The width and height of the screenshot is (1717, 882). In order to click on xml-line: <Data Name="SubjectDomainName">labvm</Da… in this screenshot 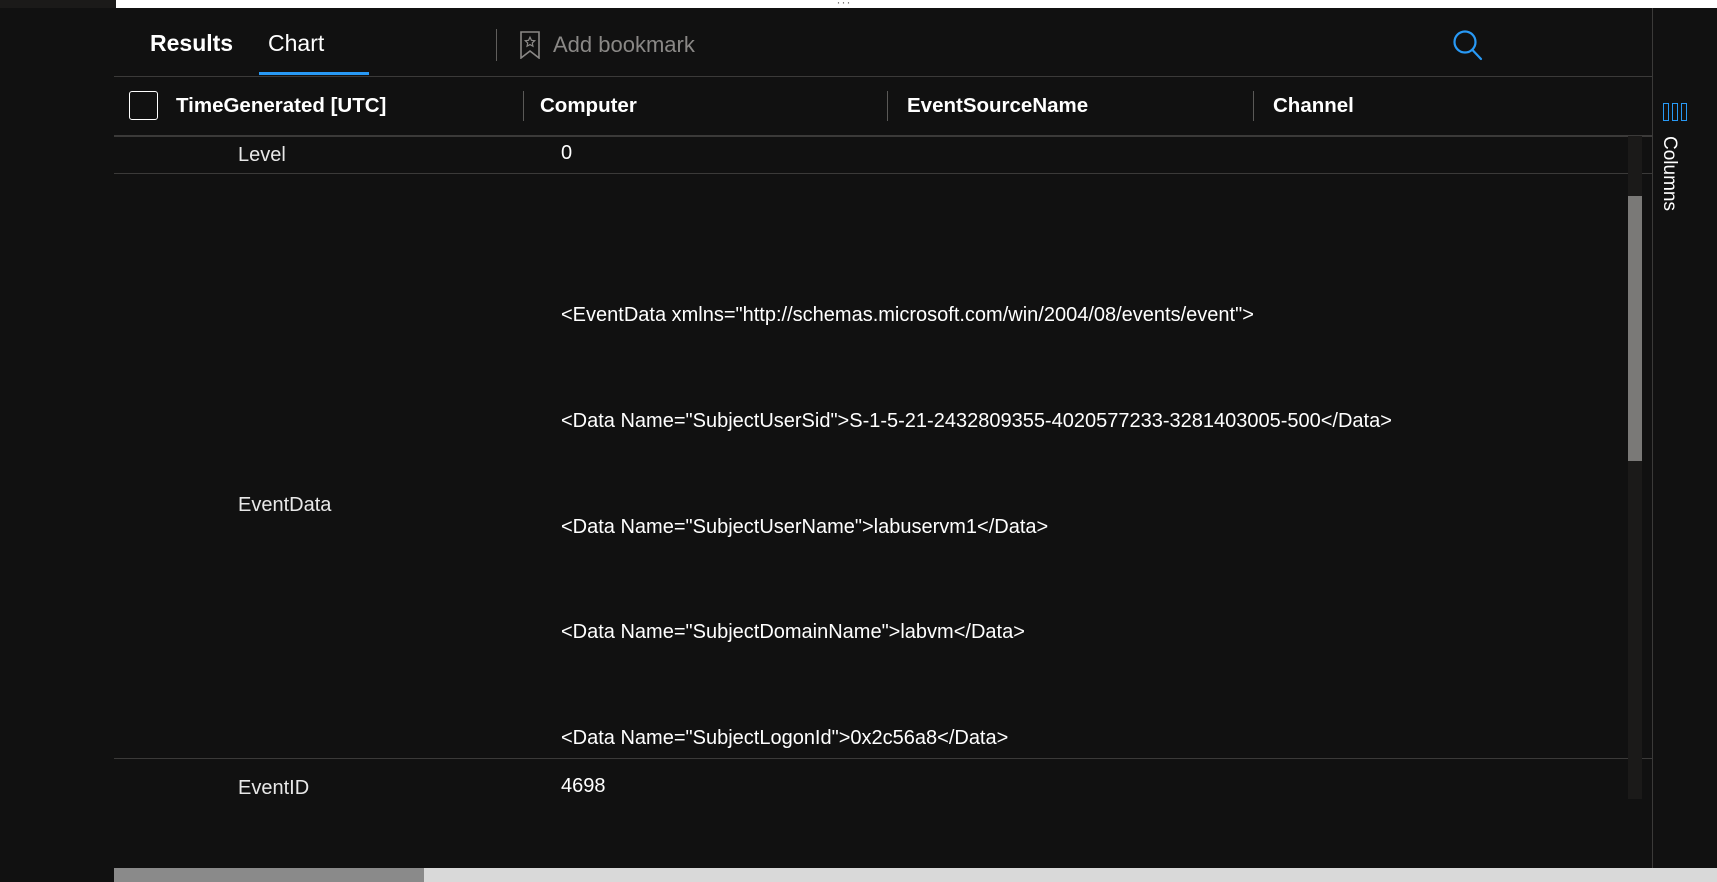, I will do `click(793, 632)`.